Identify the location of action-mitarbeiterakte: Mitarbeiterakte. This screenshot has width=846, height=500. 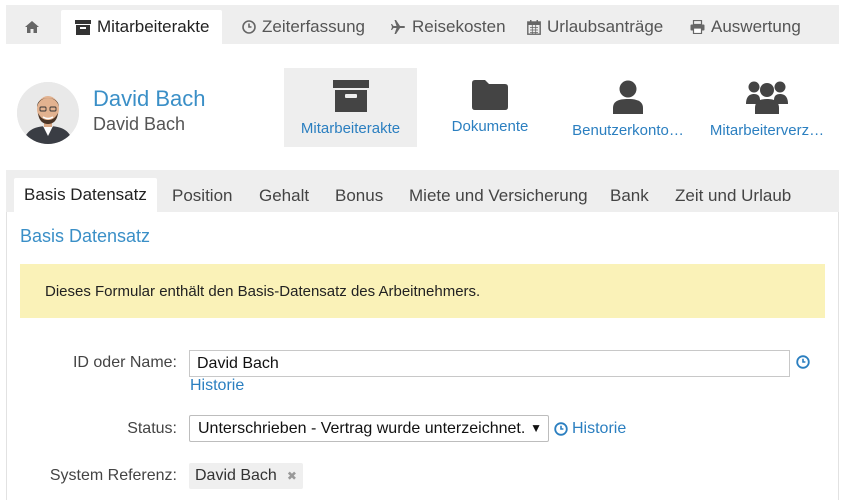
(350, 107).